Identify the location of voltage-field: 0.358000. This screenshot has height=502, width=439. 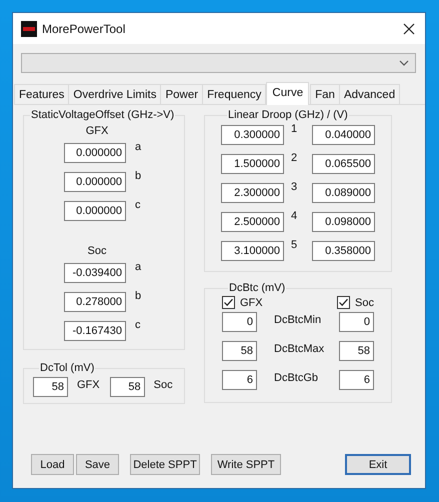
(343, 251).